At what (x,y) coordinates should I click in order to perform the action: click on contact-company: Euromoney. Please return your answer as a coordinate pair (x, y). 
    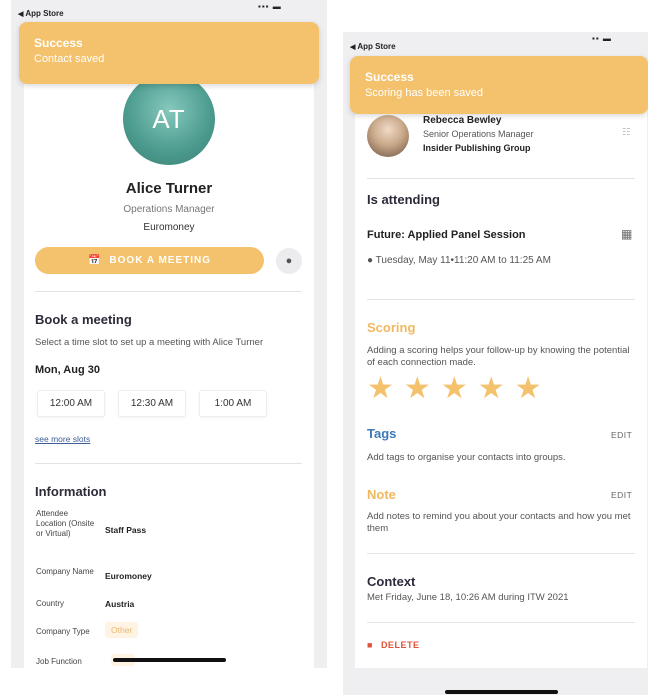
    Looking at the image, I should click on (169, 227).